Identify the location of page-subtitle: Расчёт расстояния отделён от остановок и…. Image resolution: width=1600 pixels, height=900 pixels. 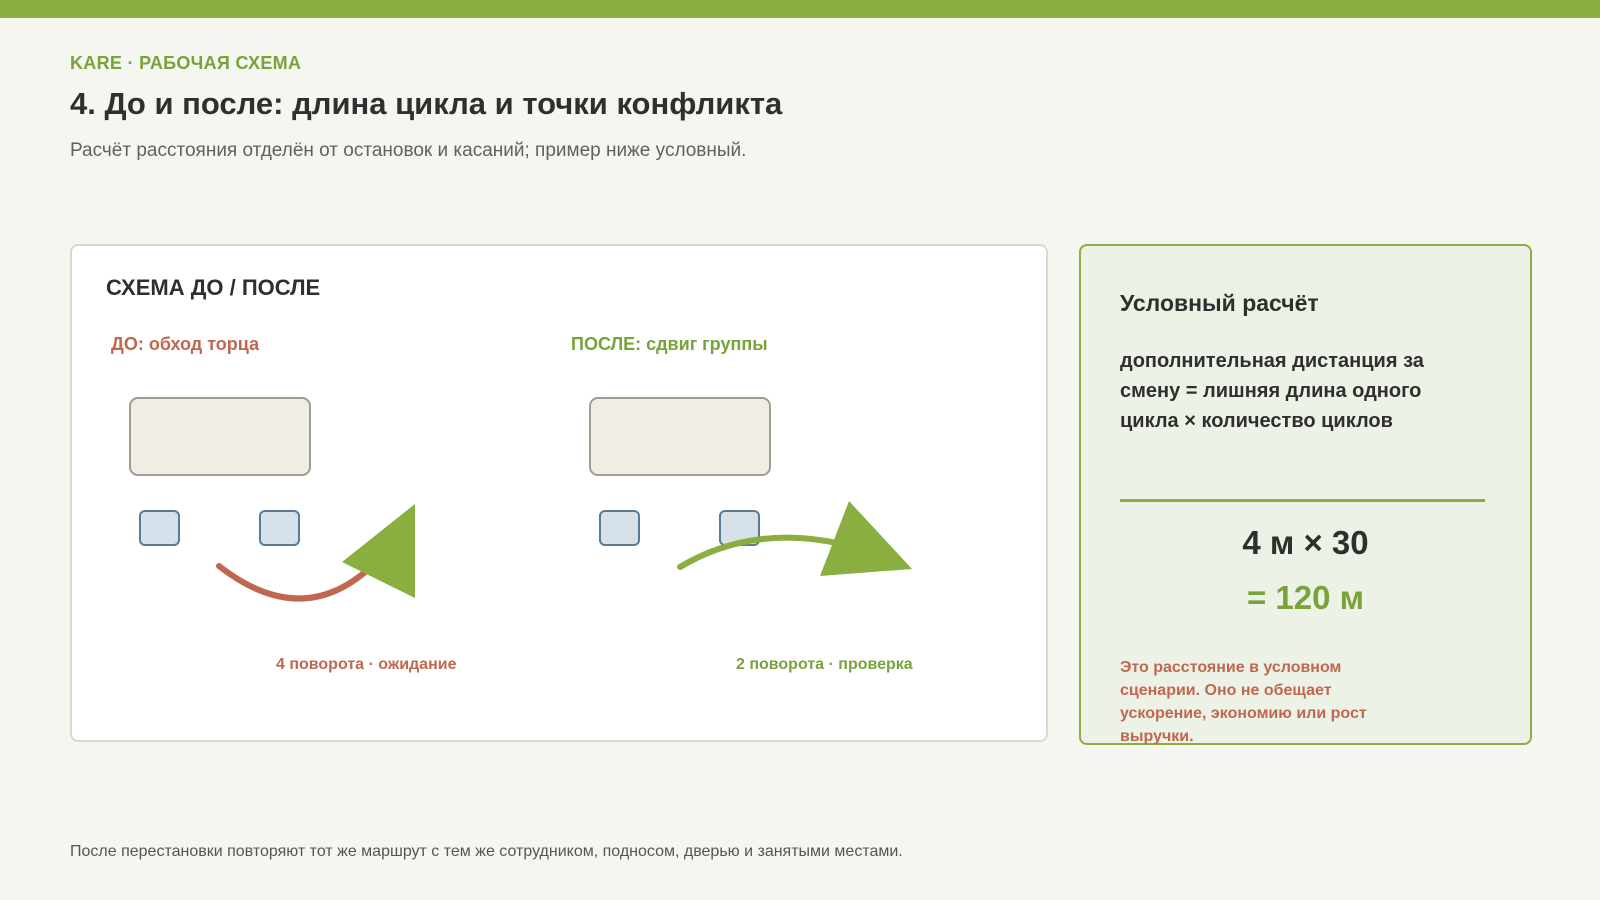
(408, 150).